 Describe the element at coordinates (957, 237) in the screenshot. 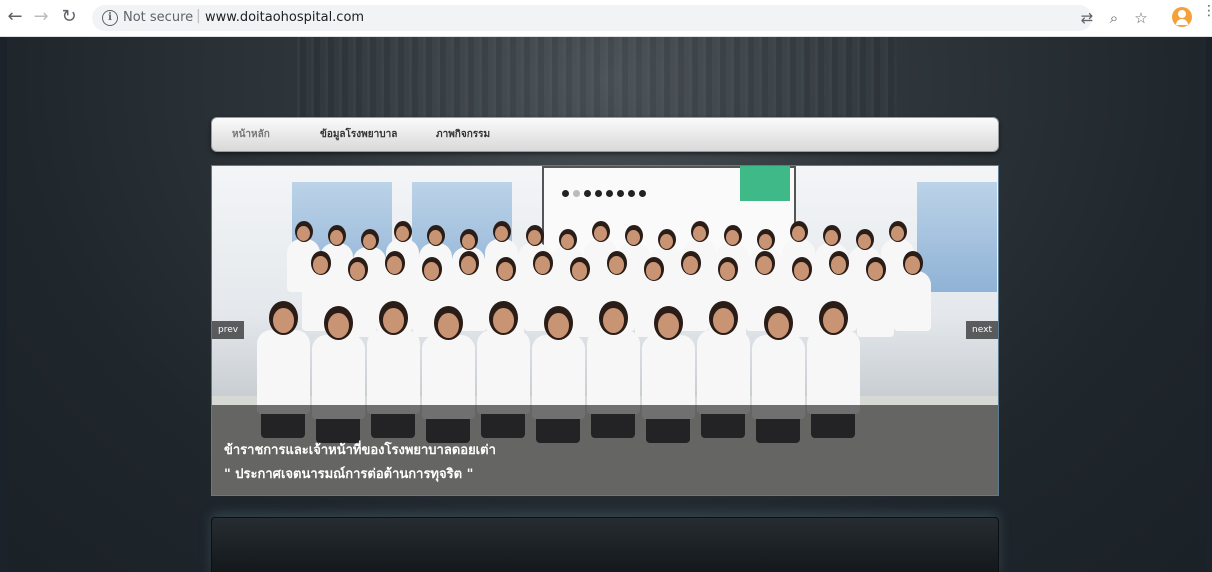

I see `curtain` at that location.